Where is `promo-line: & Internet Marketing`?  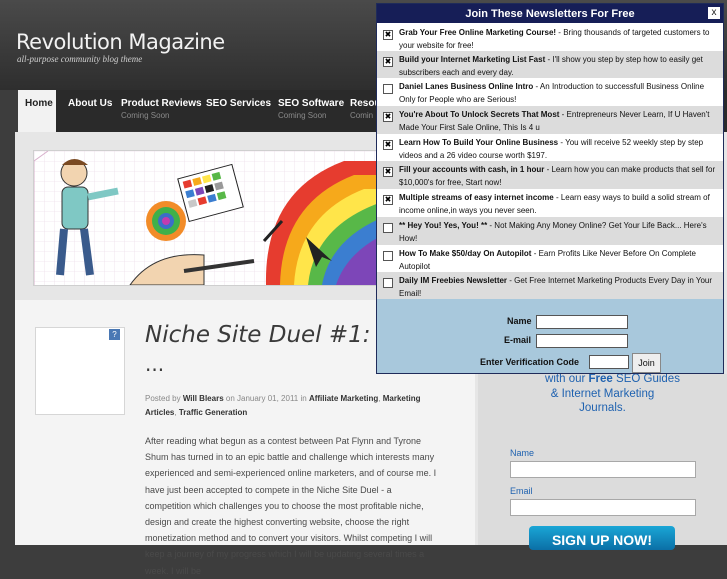 promo-line: & Internet Marketing is located at coordinates (602, 393).